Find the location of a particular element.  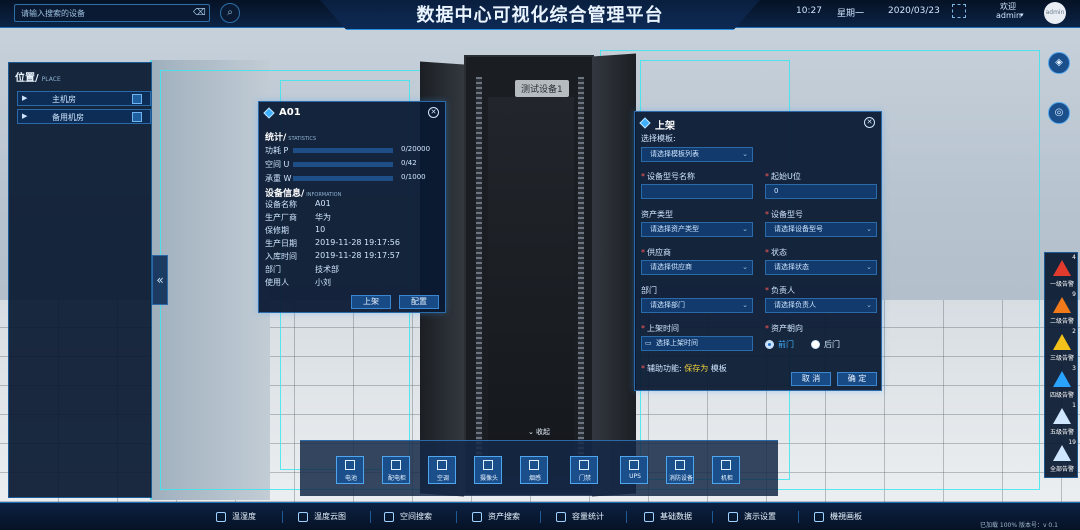

stat-bar is located at coordinates (343, 178).